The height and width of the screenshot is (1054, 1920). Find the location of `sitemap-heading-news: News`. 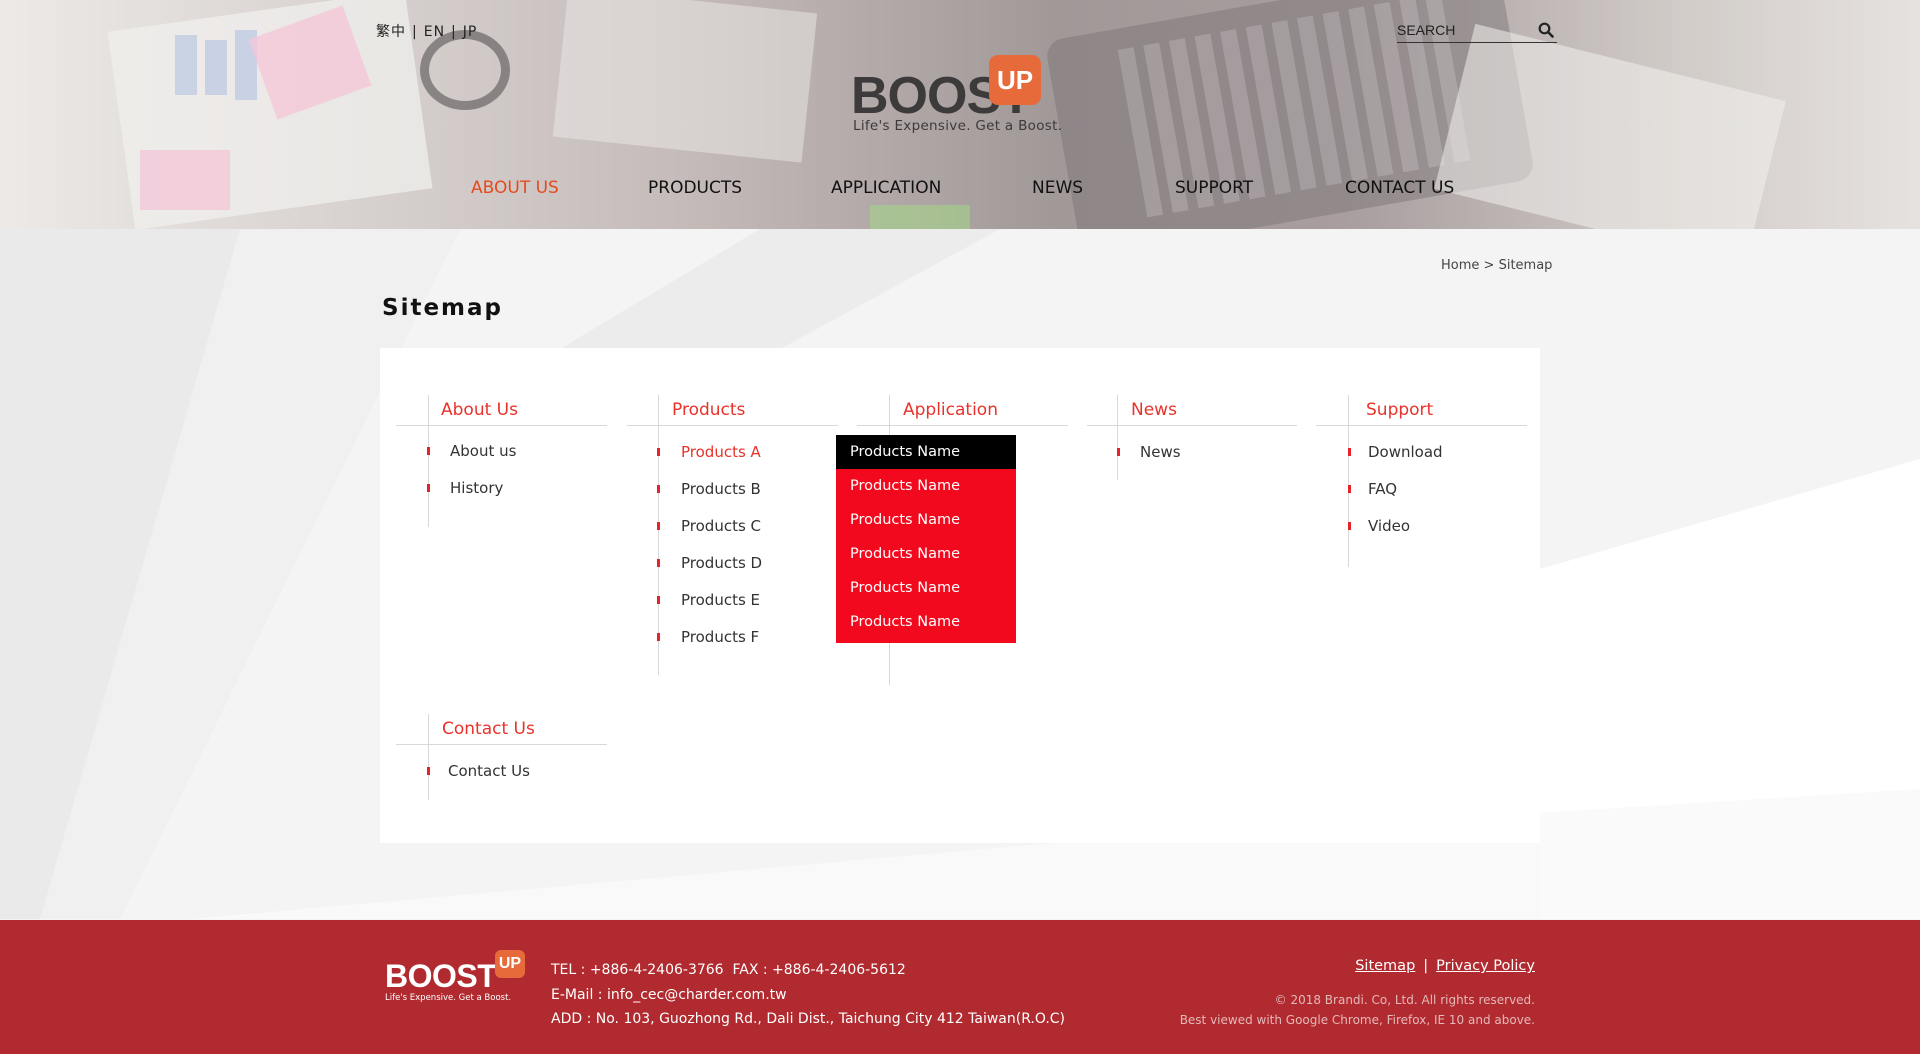

sitemap-heading-news: News is located at coordinates (1154, 410).